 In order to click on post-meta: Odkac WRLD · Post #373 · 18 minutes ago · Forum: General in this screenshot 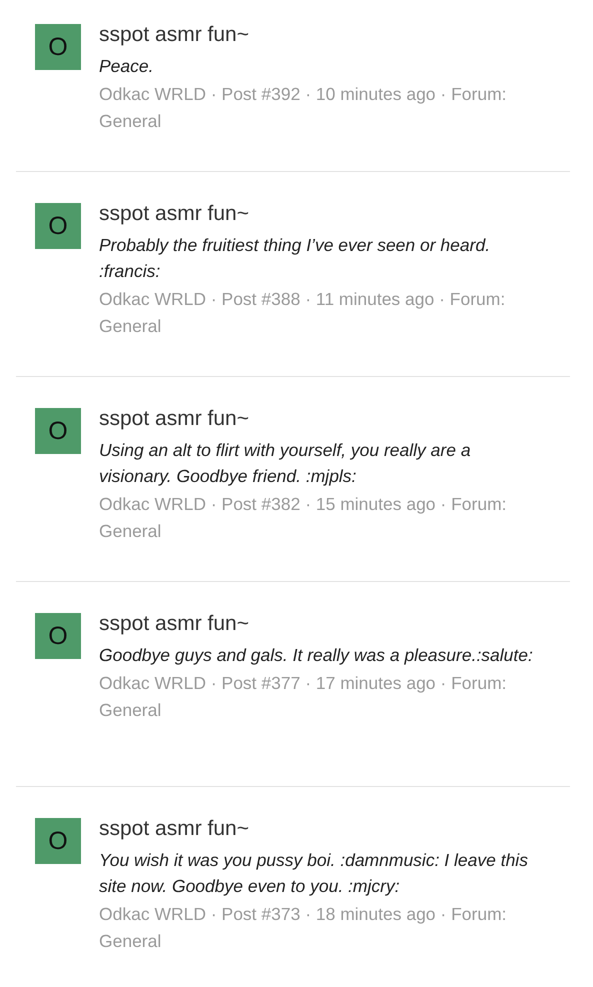, I will do `click(303, 928)`.